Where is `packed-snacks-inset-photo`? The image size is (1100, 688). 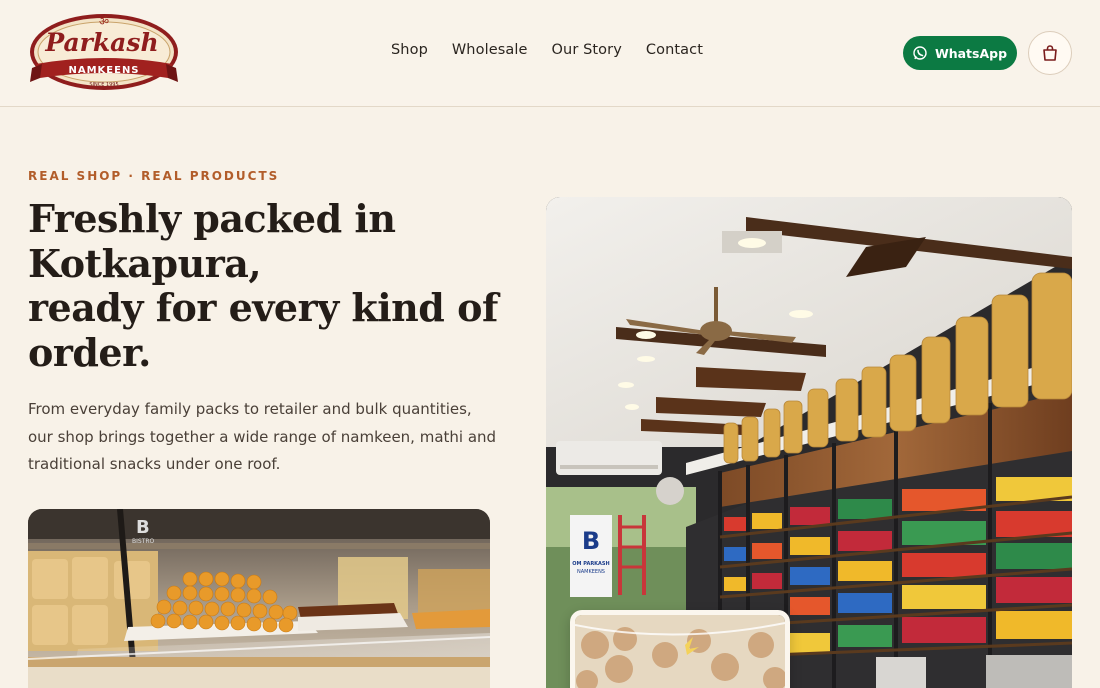
packed-snacks-inset-photo is located at coordinates (680, 649).